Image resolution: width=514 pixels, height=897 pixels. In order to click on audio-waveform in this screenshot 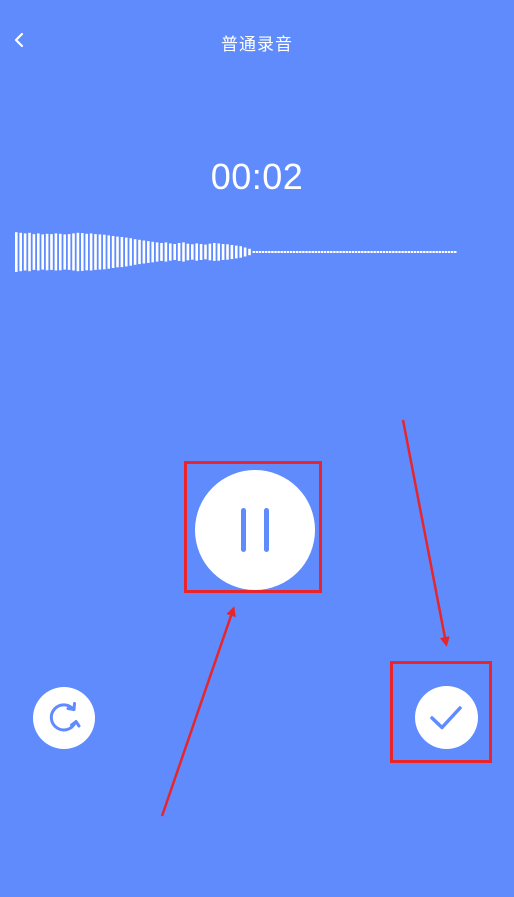, I will do `click(236, 252)`.